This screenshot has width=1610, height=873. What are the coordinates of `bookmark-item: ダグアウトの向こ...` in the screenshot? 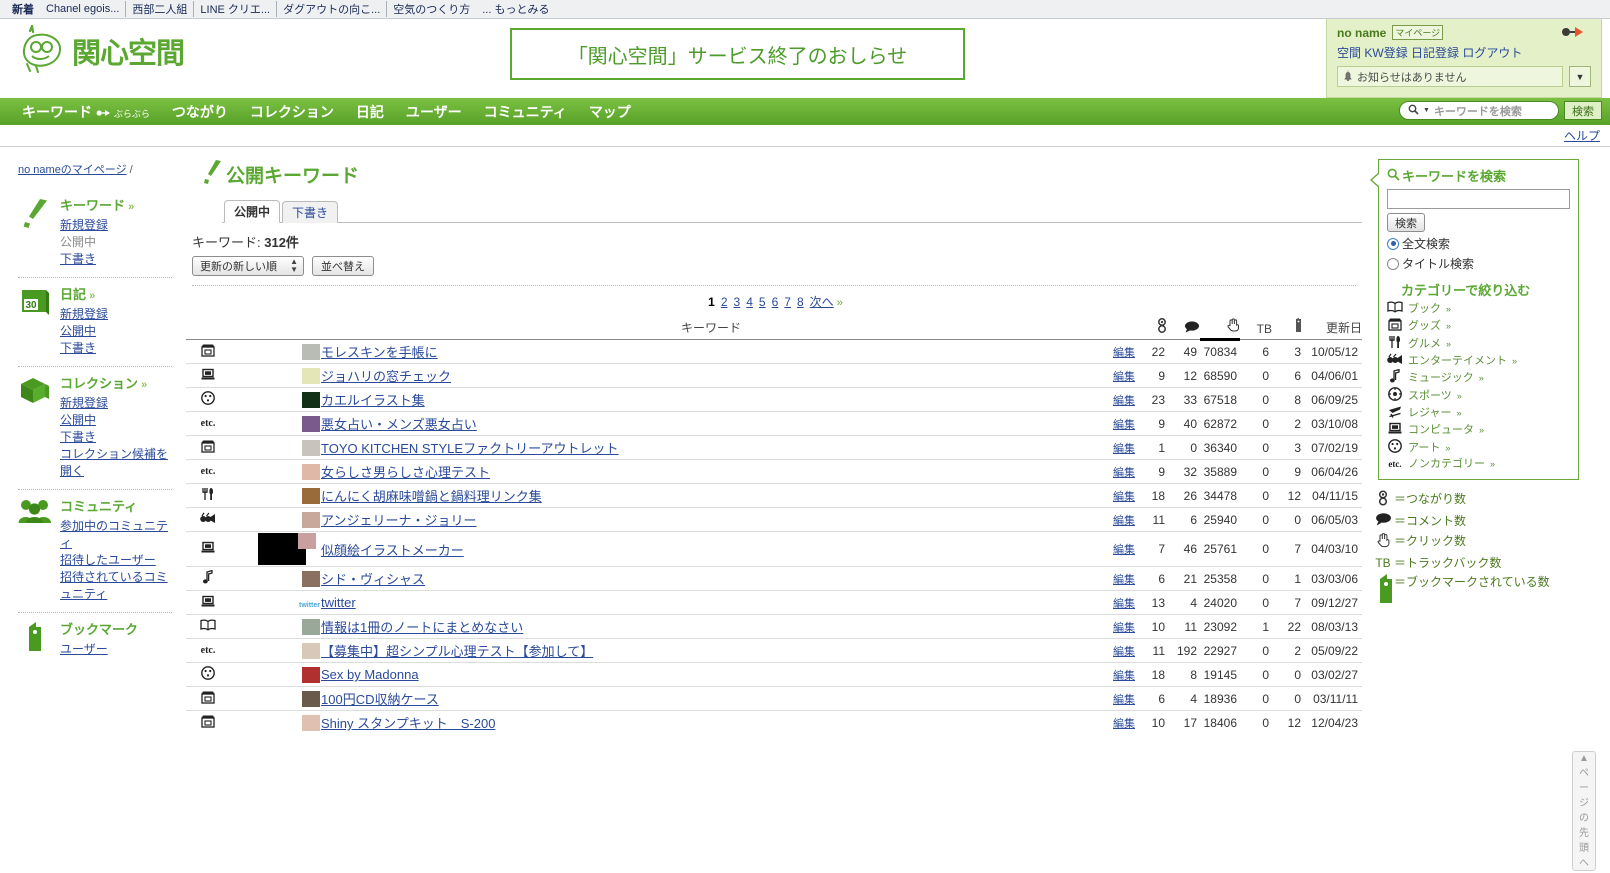 It's located at (331, 9).